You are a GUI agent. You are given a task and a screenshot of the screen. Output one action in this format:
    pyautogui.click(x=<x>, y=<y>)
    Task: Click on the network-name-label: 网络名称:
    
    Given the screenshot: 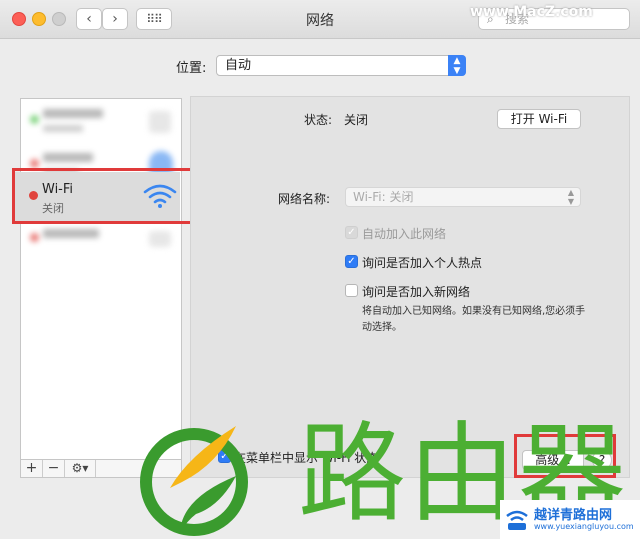 What is the action you would take?
    pyautogui.click(x=304, y=199)
    